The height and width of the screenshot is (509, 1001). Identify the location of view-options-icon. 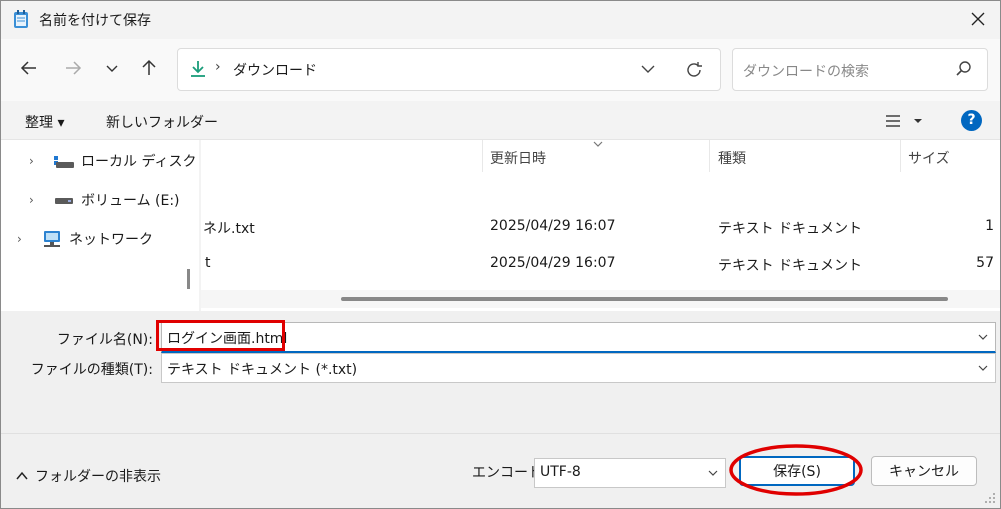
(907, 121).